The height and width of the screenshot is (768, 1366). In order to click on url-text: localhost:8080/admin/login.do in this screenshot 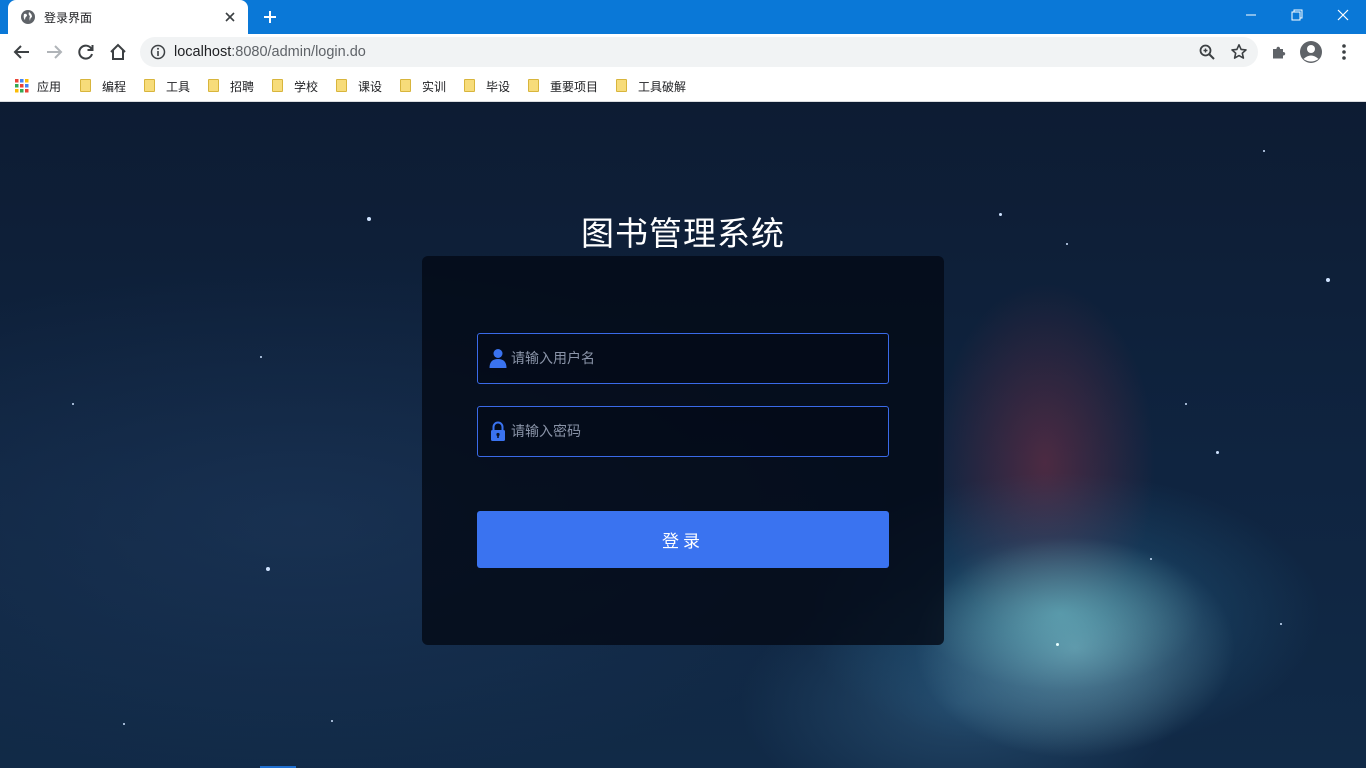, I will do `click(270, 52)`.